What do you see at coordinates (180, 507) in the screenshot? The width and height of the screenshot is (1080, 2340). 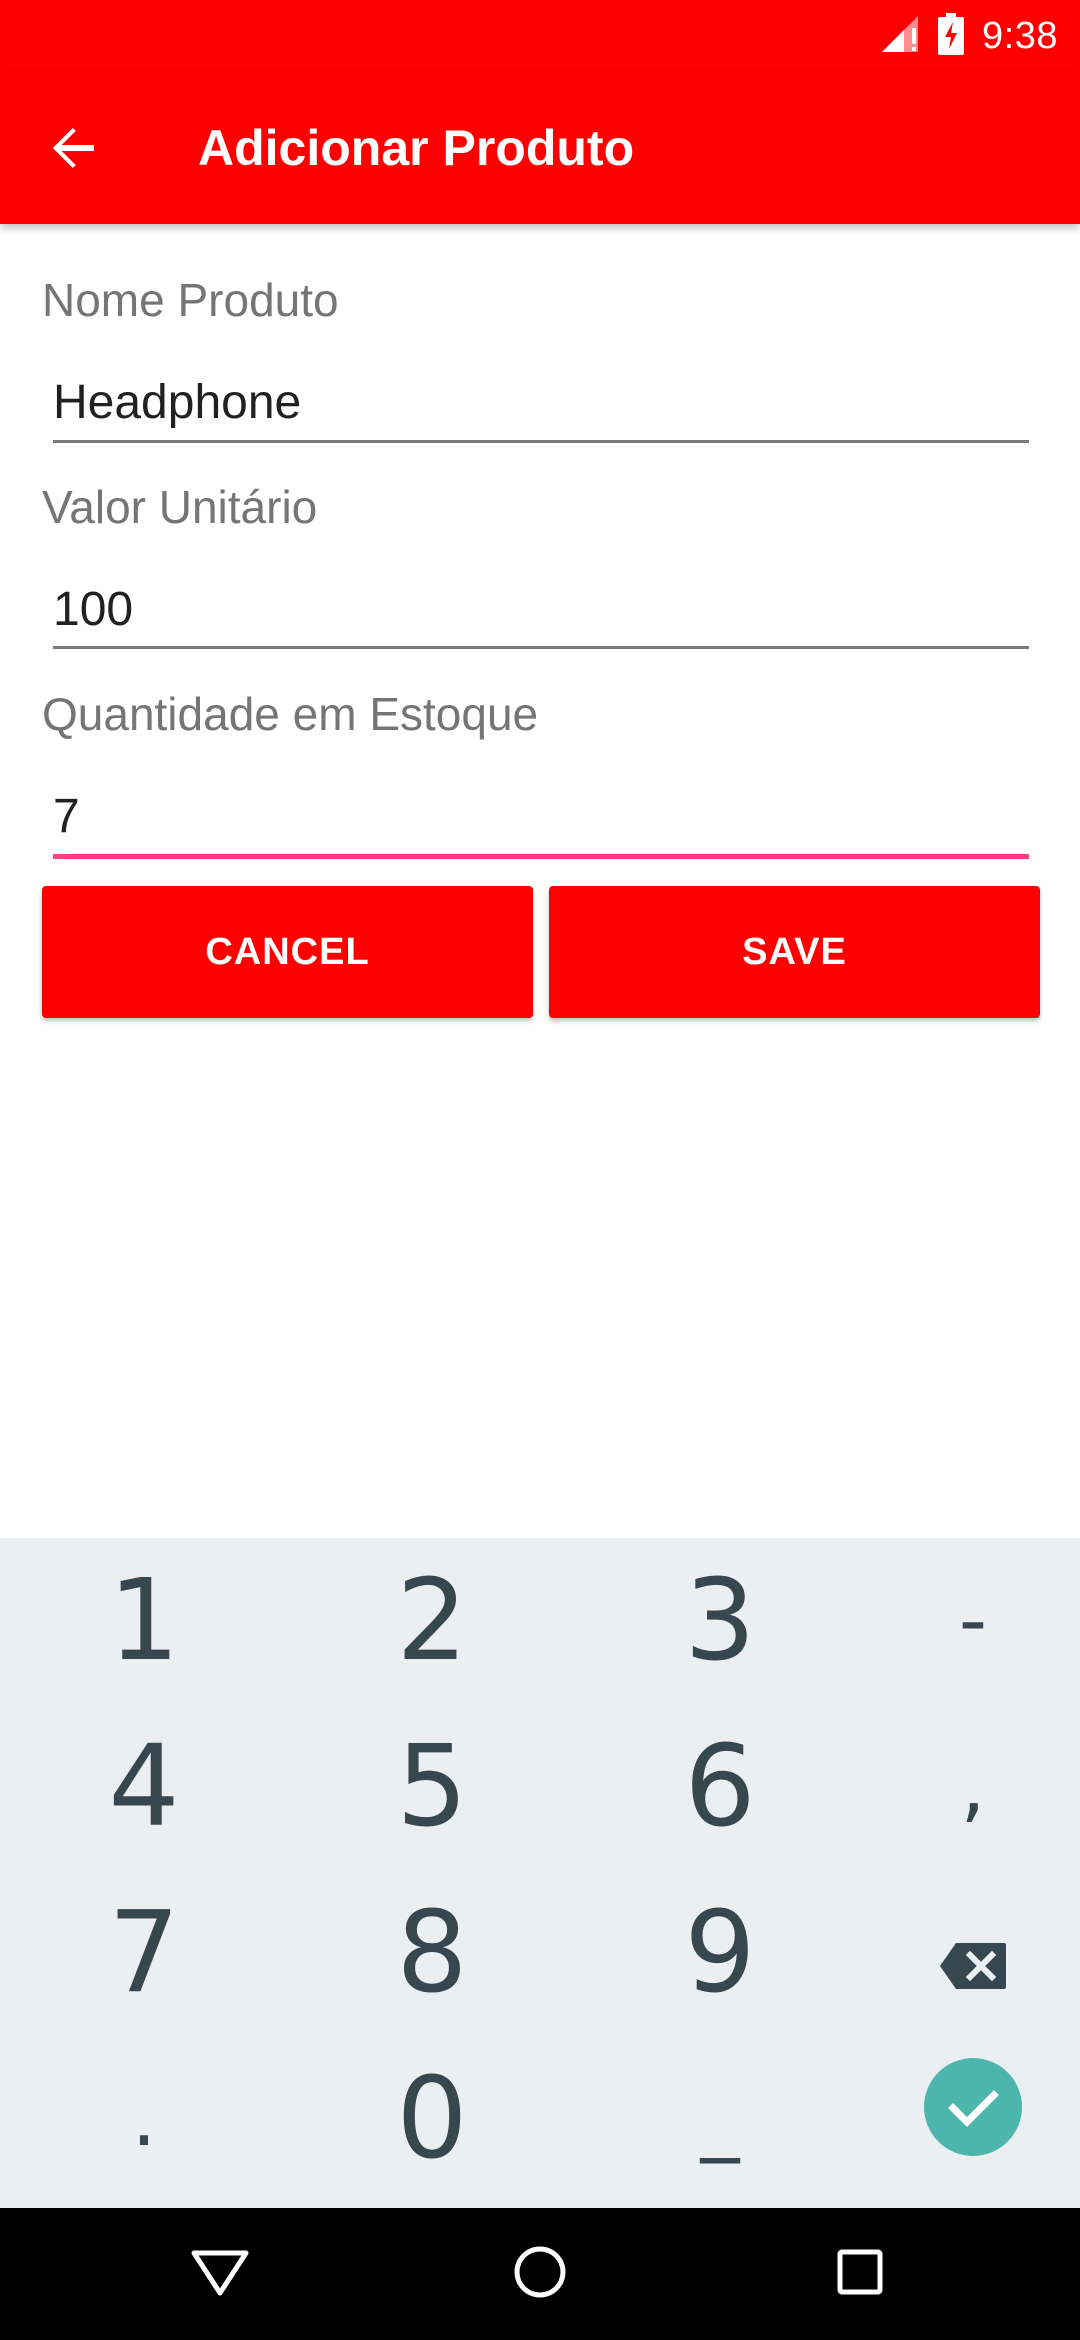 I see `unit-price-label: Valor Unitário` at bounding box center [180, 507].